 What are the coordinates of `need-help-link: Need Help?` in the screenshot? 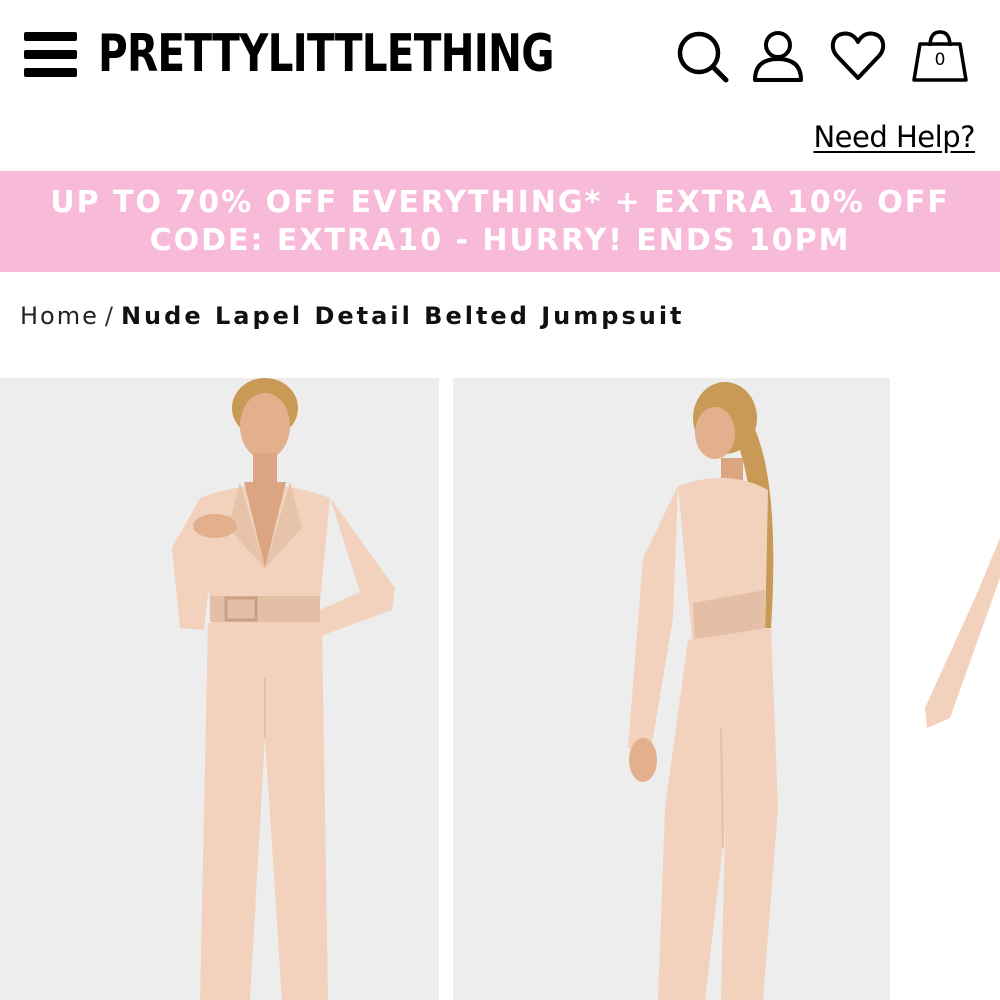 It's located at (894, 137).